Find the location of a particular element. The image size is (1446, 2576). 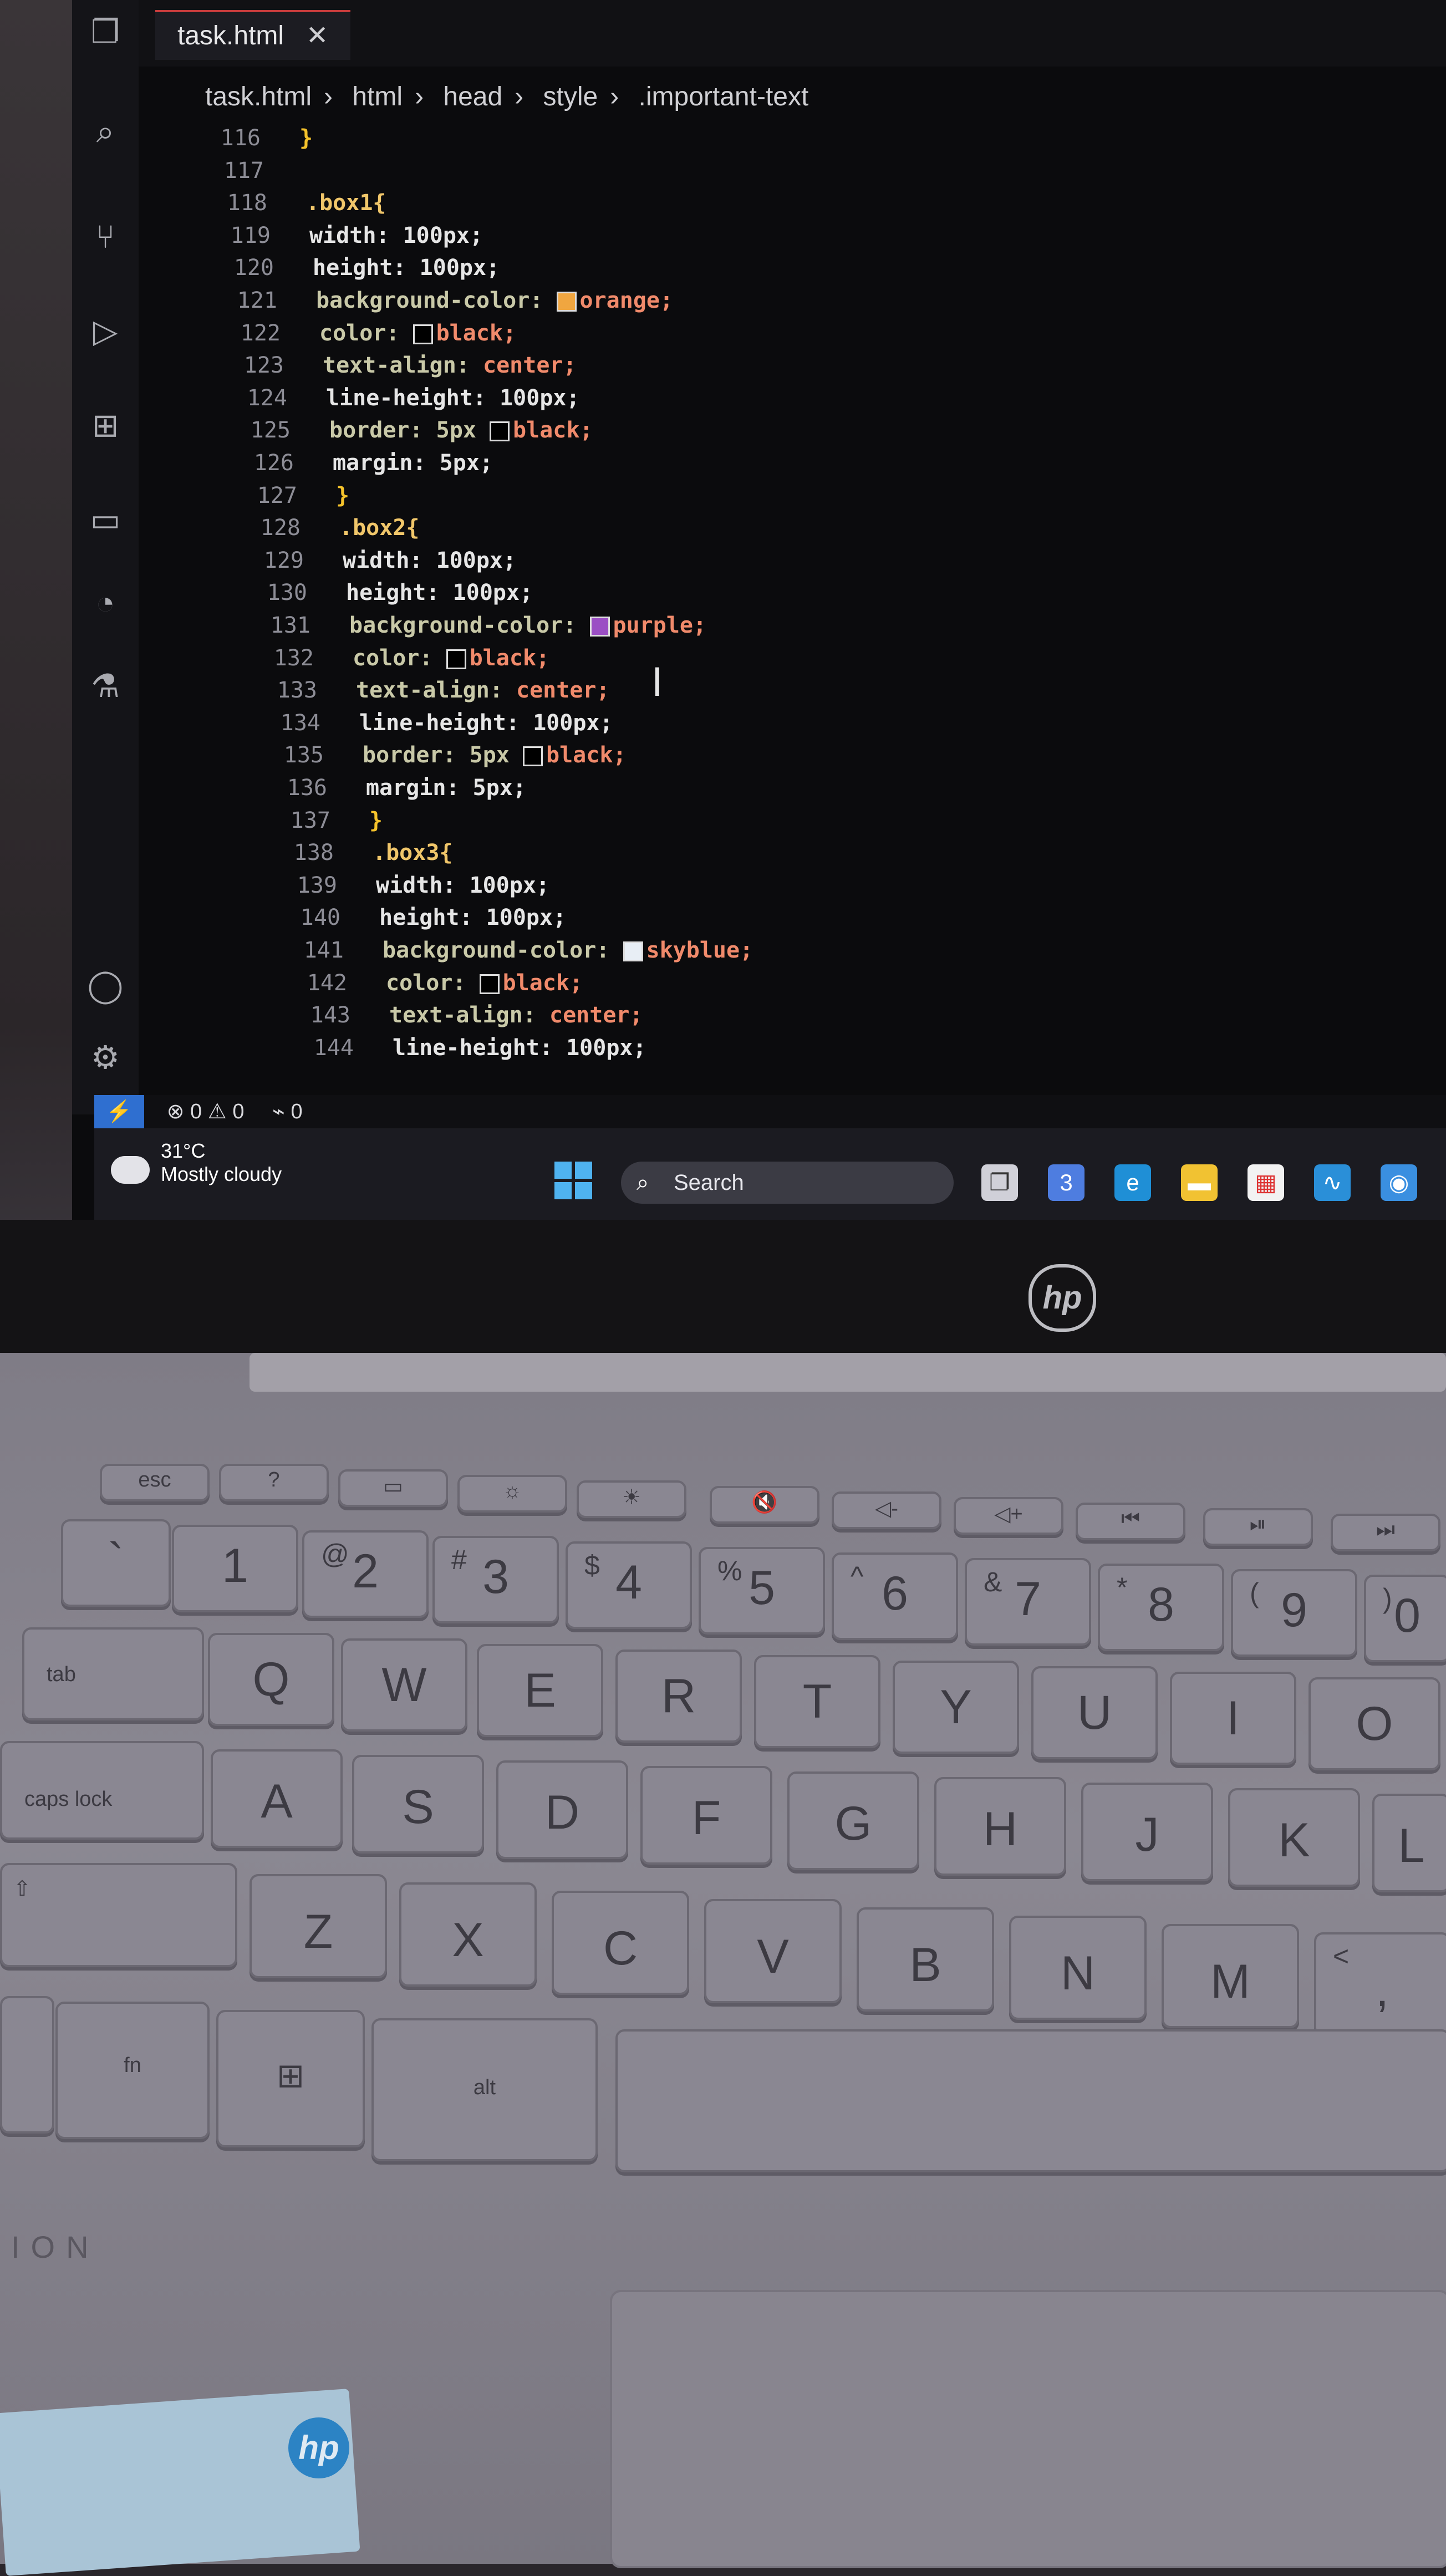

code-line: 123 text-align: center; is located at coordinates (369, 365).